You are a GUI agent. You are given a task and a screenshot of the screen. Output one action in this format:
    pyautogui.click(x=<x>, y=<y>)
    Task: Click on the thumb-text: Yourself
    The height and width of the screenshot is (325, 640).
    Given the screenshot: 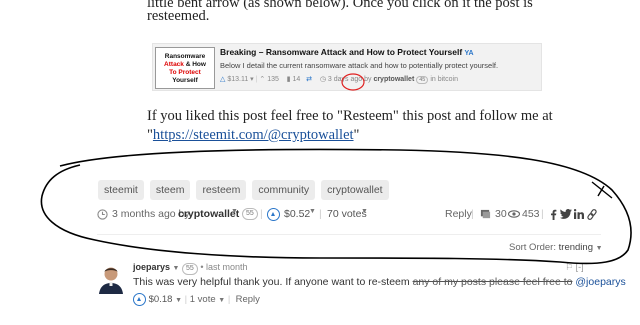 What is the action you would take?
    pyautogui.click(x=185, y=80)
    